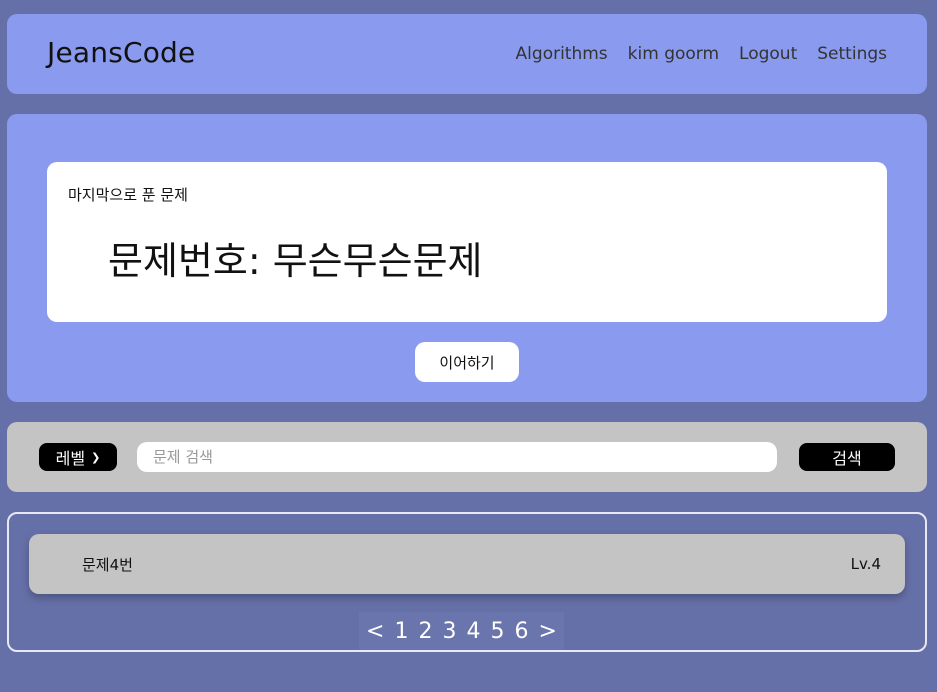 This screenshot has height=692, width=937. Describe the element at coordinates (96, 457) in the screenshot. I see `chevron-down-icon: ❯` at that location.